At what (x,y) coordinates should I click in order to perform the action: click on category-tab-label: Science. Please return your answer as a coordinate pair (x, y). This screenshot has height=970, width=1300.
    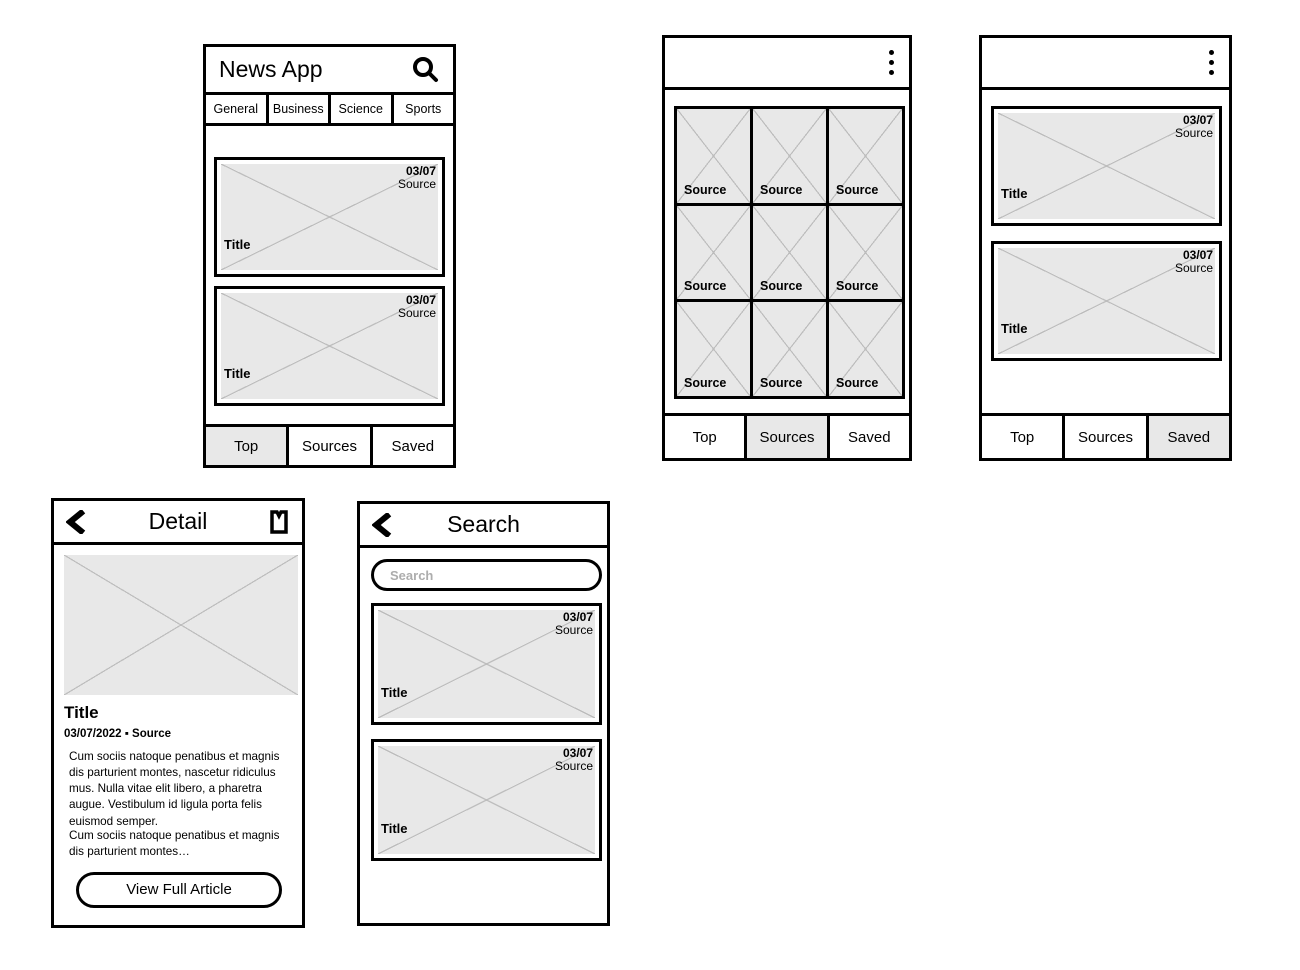
    Looking at the image, I should click on (360, 109).